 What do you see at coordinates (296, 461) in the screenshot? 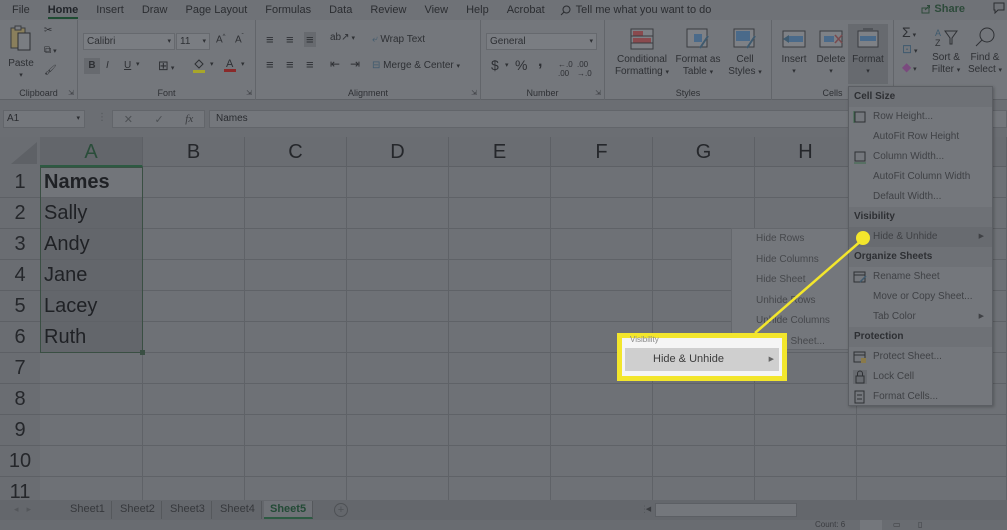
I see `cell-C10` at bounding box center [296, 461].